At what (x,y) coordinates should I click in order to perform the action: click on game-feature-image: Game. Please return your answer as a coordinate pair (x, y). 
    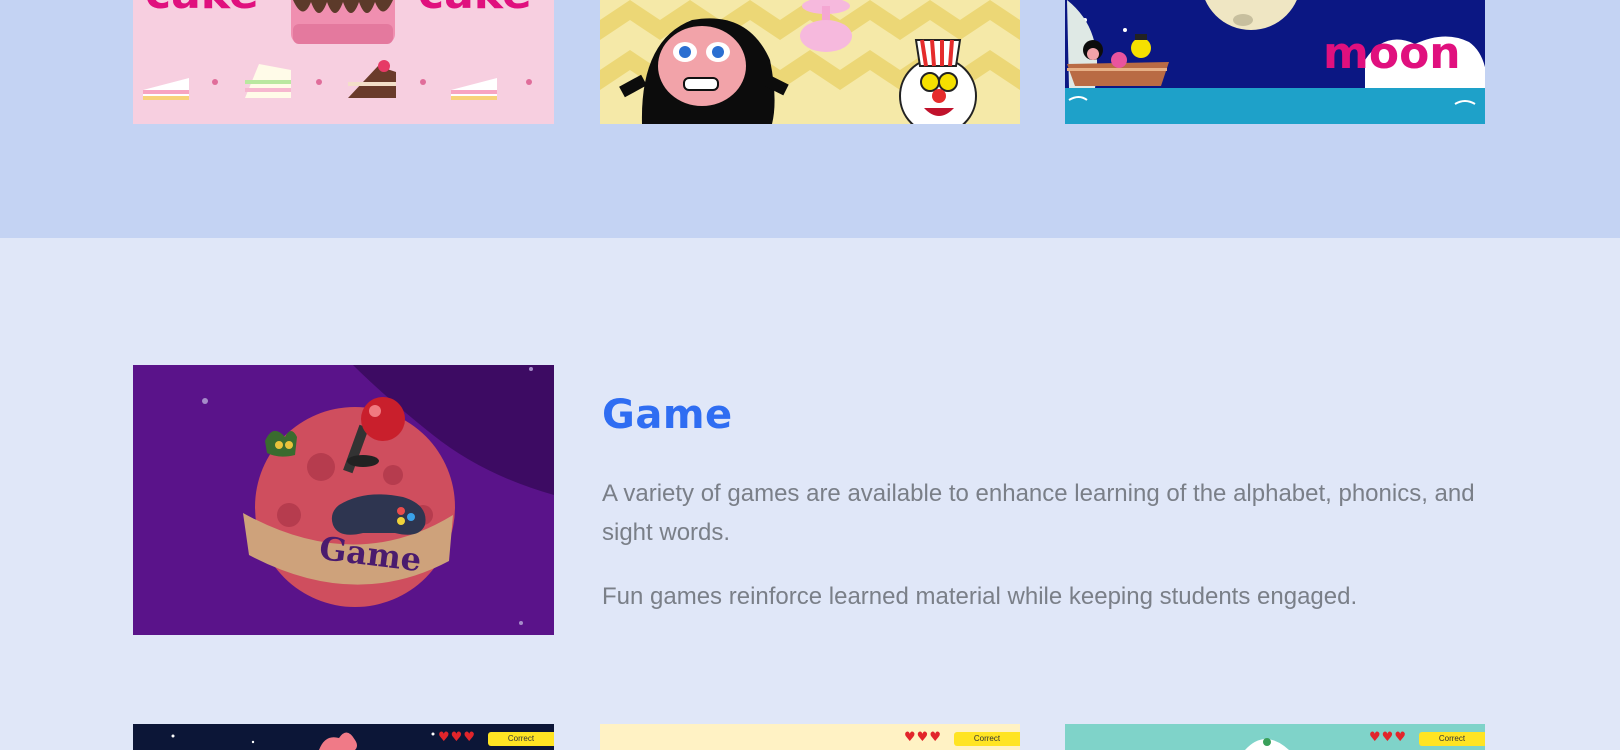
    Looking at the image, I should click on (343, 500).